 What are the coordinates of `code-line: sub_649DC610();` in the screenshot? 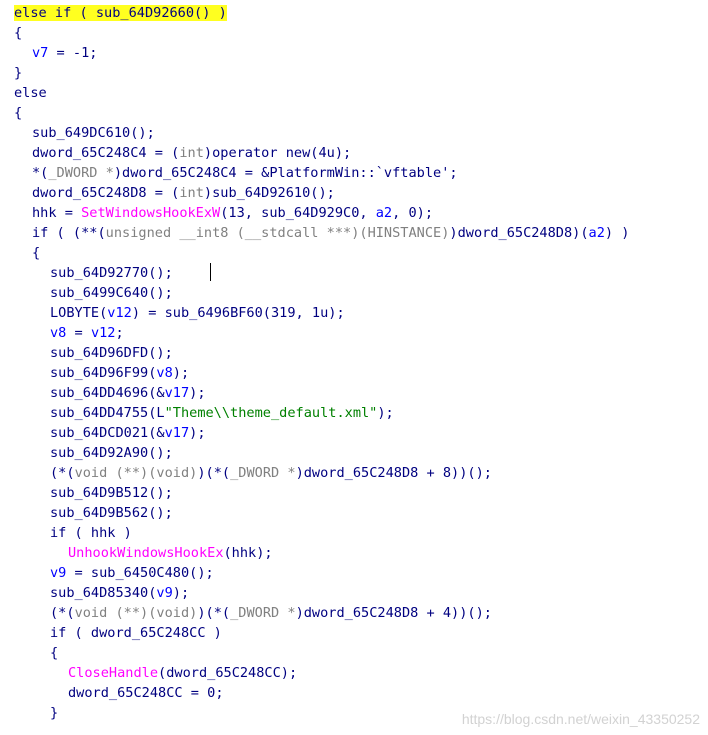 It's located at (361, 133).